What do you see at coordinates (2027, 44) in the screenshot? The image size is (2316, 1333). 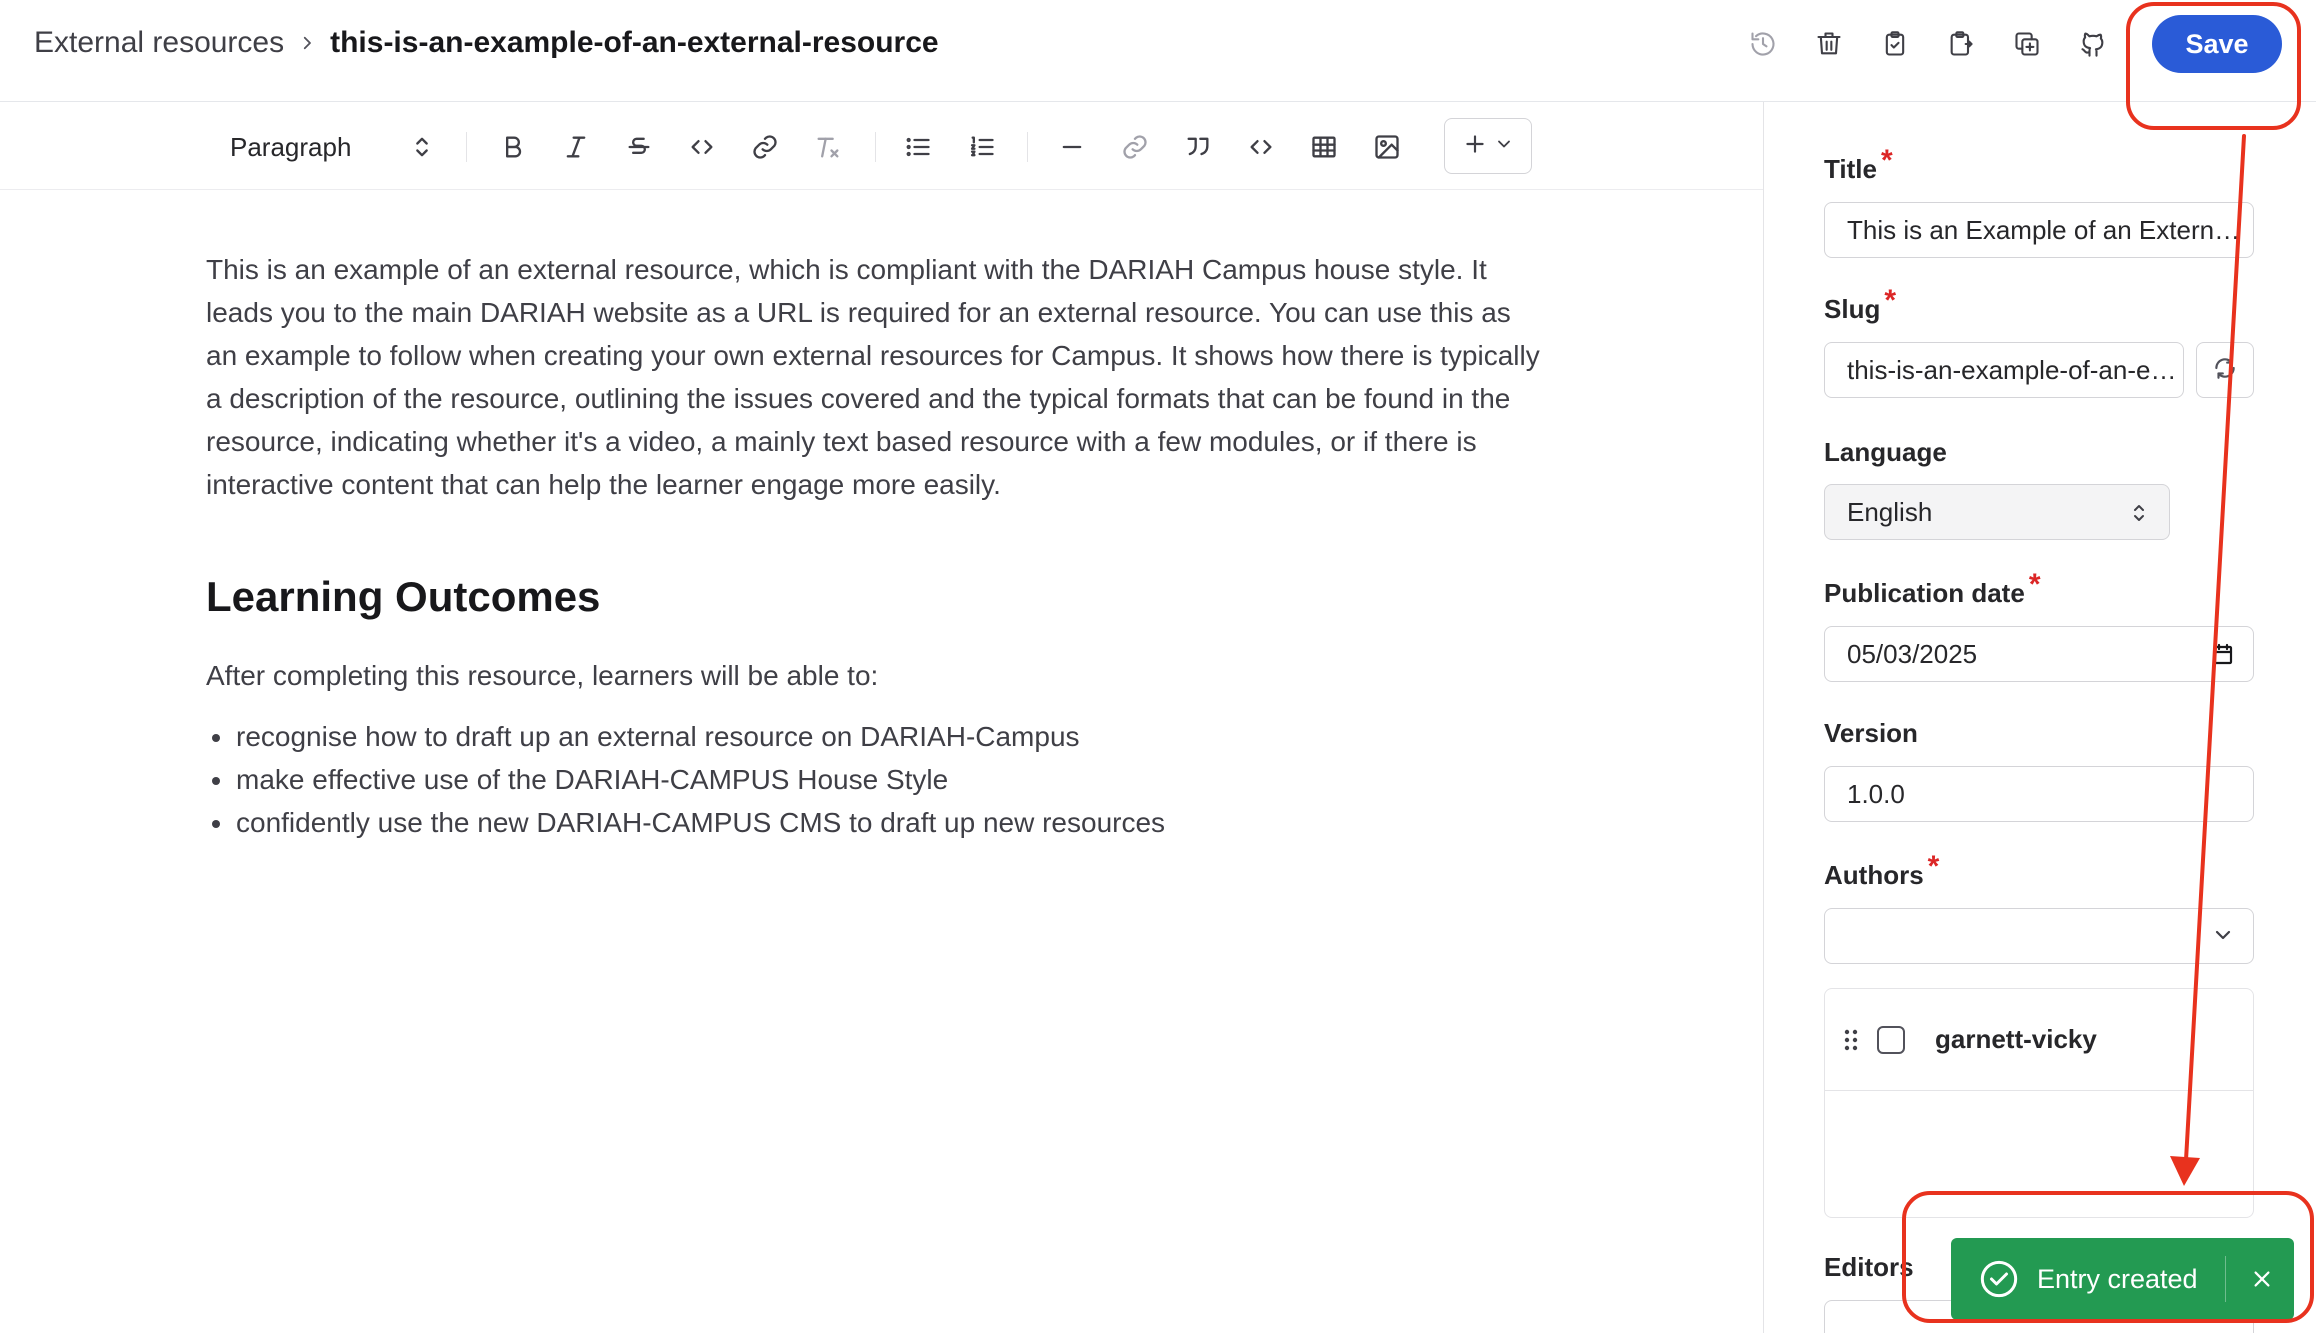 I see `duplicate-icon` at bounding box center [2027, 44].